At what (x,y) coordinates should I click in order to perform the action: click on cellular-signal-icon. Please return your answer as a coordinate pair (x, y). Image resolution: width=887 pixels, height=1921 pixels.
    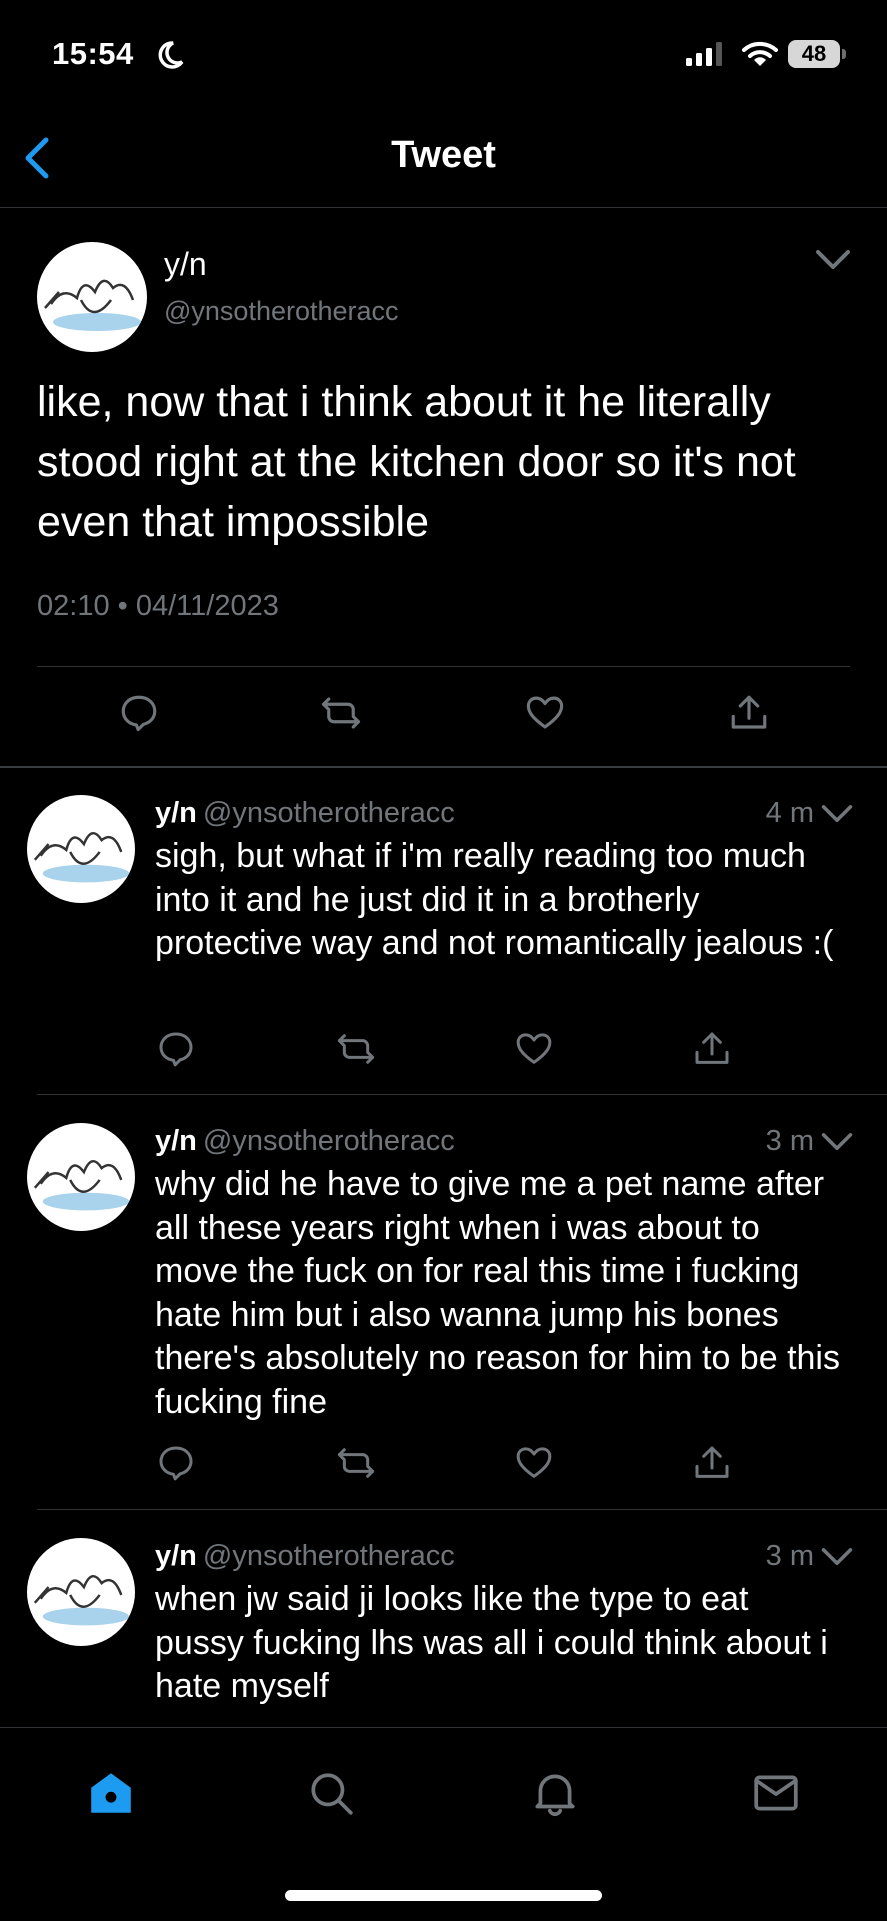
    Looking at the image, I should click on (704, 54).